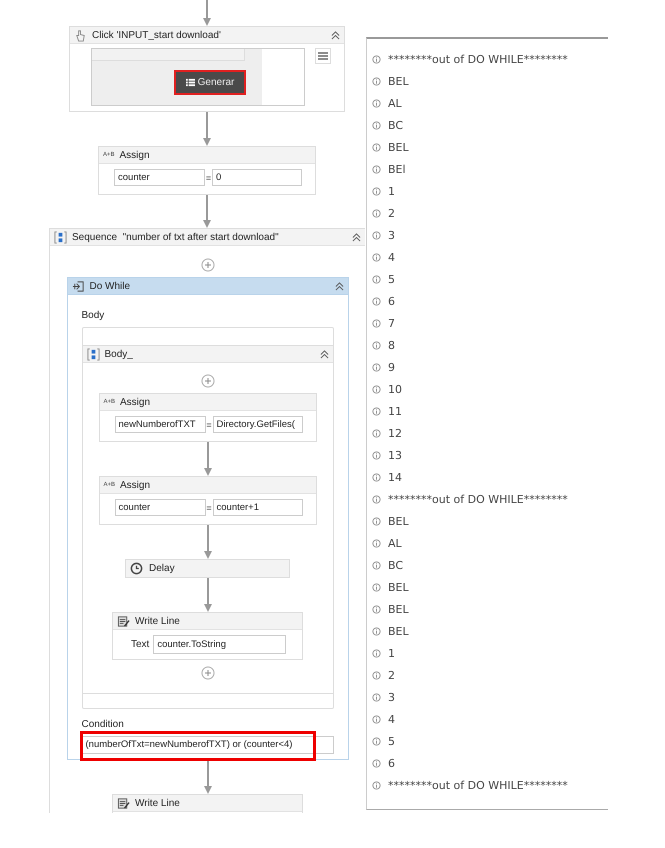 This screenshot has width=665, height=848. I want to click on log-message: 3, so click(391, 697).